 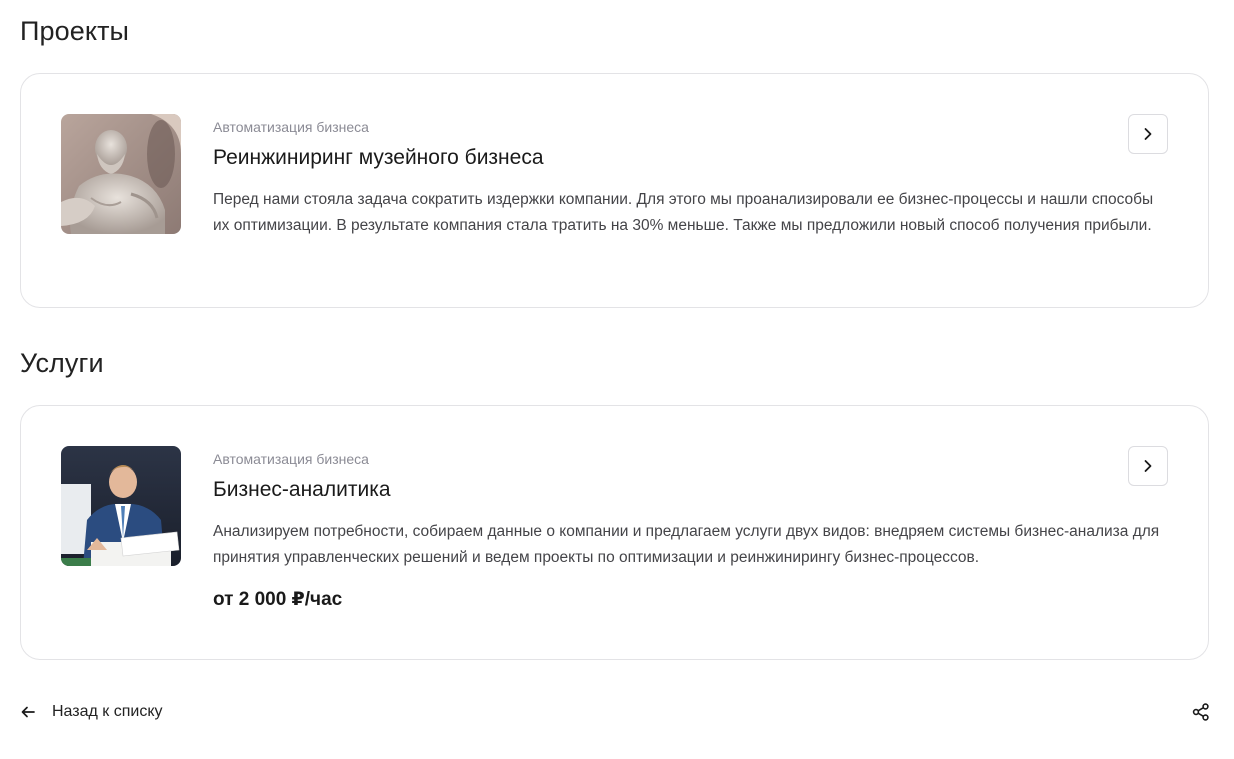 I want to click on share-button, so click(x=1201, y=712).